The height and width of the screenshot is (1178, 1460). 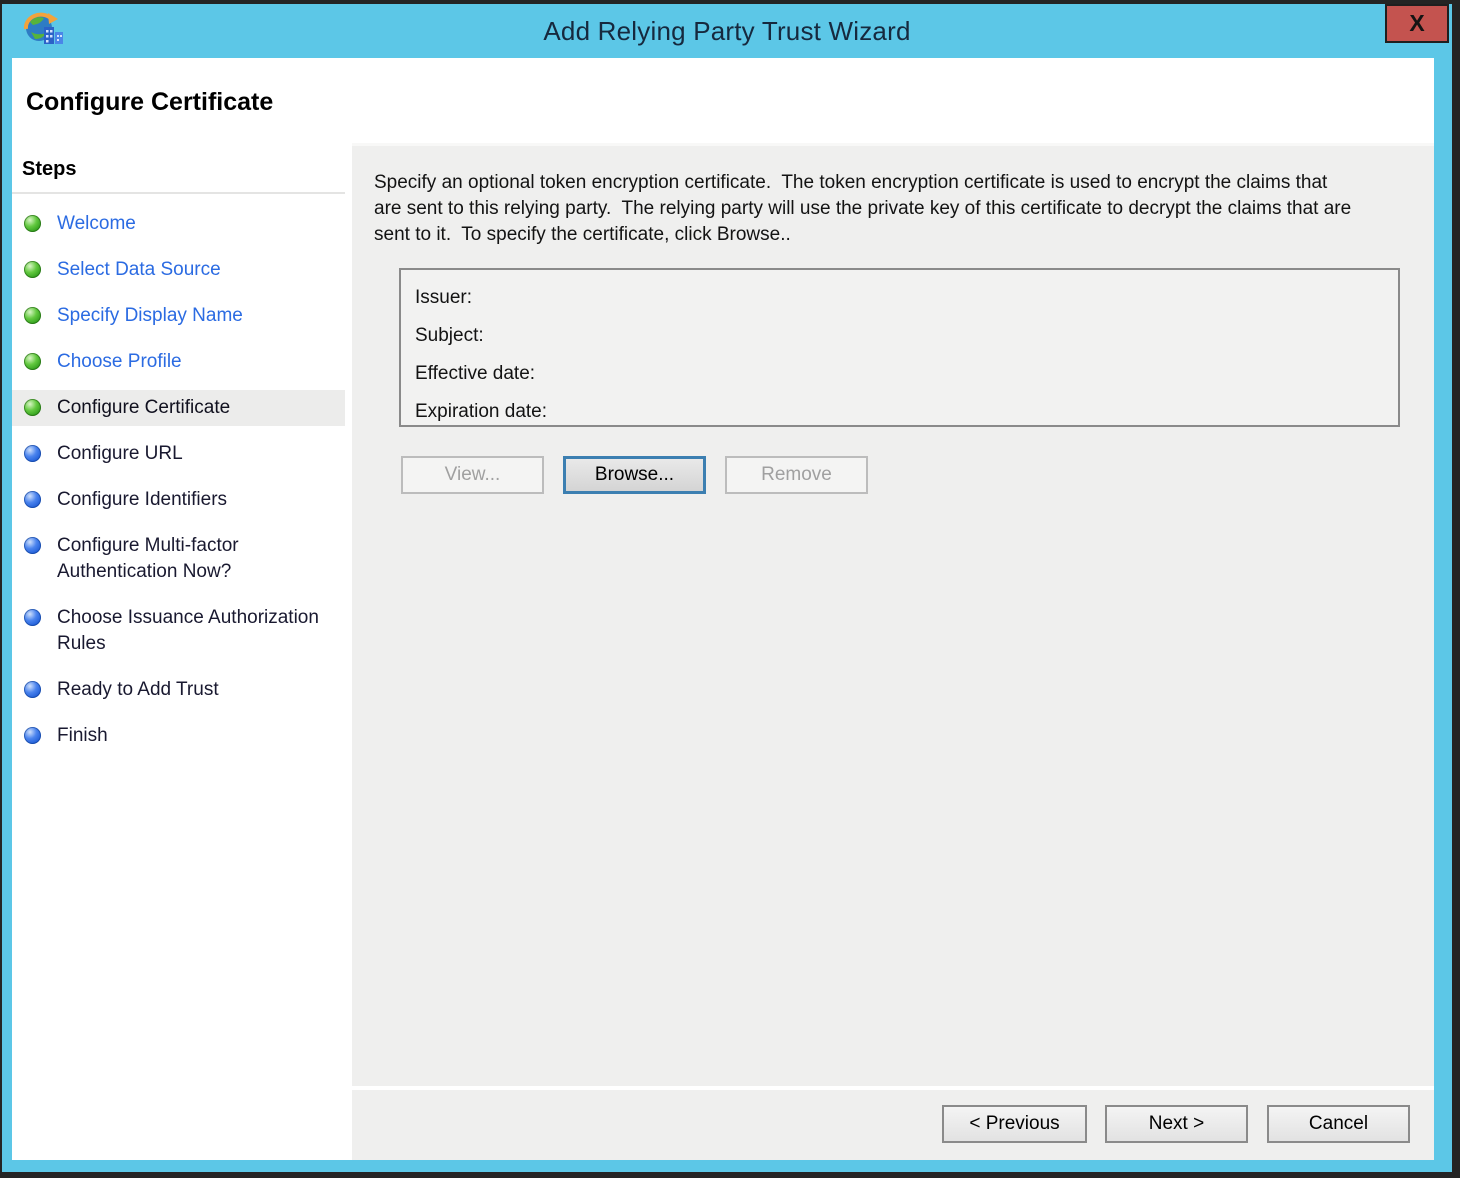 What do you see at coordinates (1014, 1124) in the screenshot?
I see `previous-button: < Previous` at bounding box center [1014, 1124].